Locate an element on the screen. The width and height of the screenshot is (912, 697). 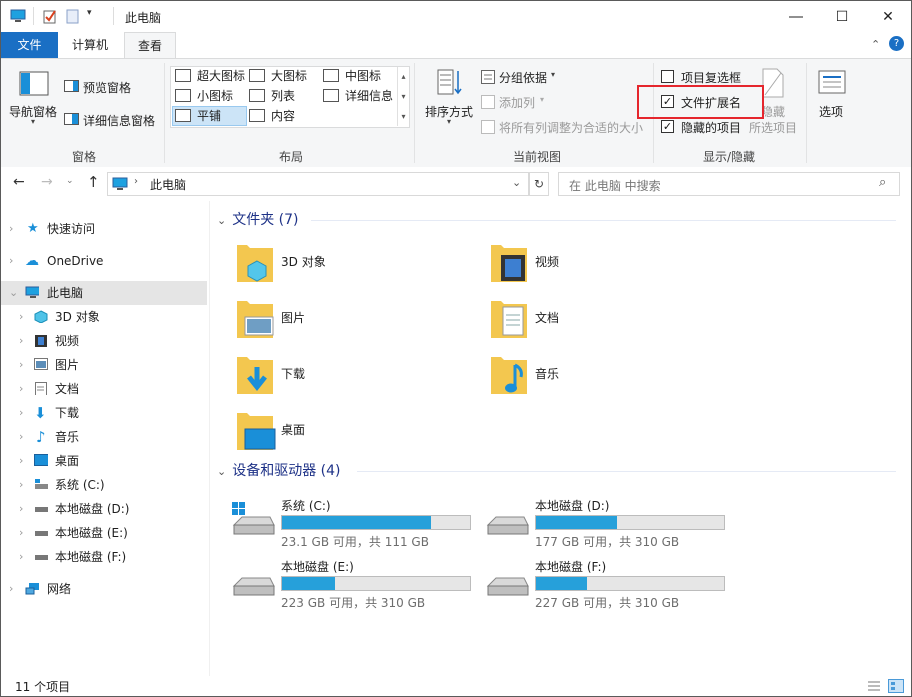
folder-3d-objects: 3D 对象 is located at coordinates (362, 268).